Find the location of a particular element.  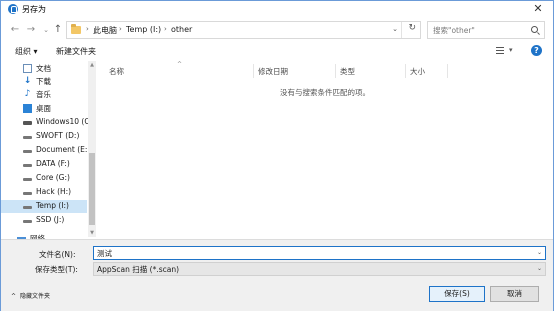

music-icon: ♪ is located at coordinates (27, 94).